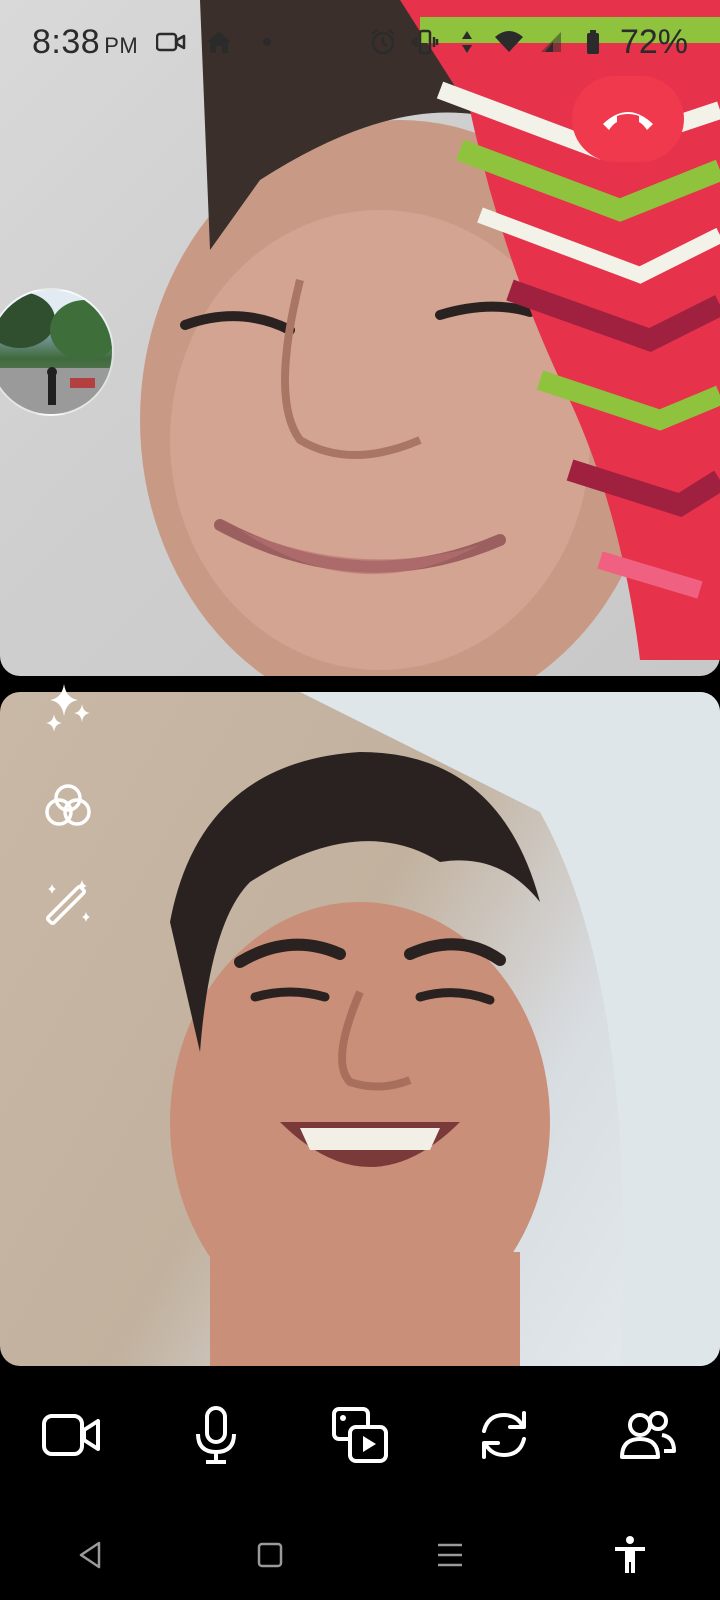 The height and width of the screenshot is (1600, 720). I want to click on alarm-icon, so click(383, 42).